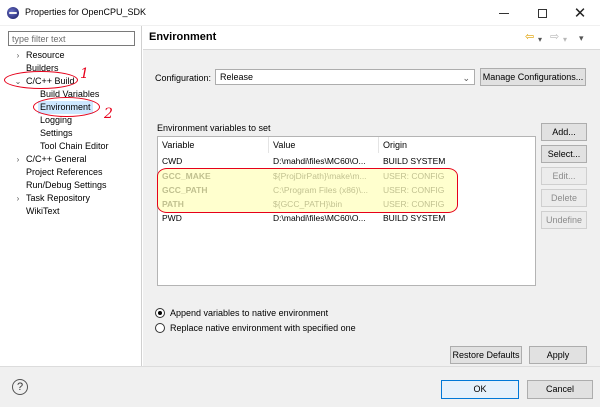  What do you see at coordinates (56, 159) in the screenshot?
I see `sidebar-item-cpp-general: C/C++ General` at bounding box center [56, 159].